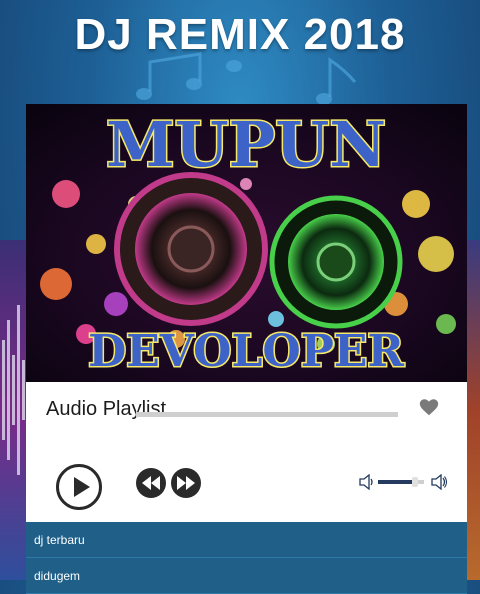 Image resolution: width=480 pixels, height=594 pixels. Describe the element at coordinates (439, 482) in the screenshot. I see `volume-high-icon` at that location.